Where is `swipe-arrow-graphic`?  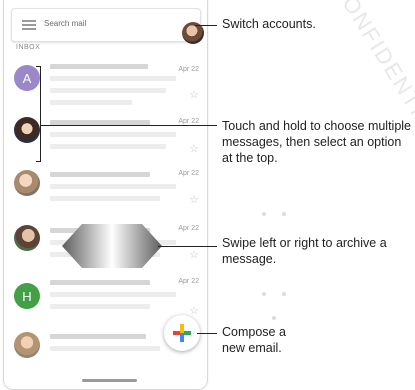 swipe-arrow-graphic is located at coordinates (112, 246).